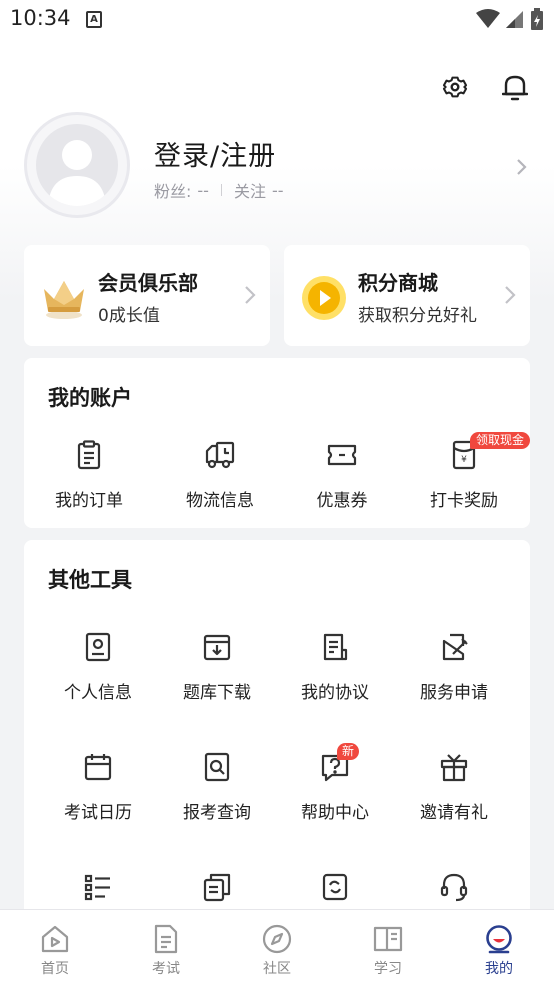 The height and width of the screenshot is (986, 554). I want to click on registration-query-item: 报考查询, so click(217, 787).